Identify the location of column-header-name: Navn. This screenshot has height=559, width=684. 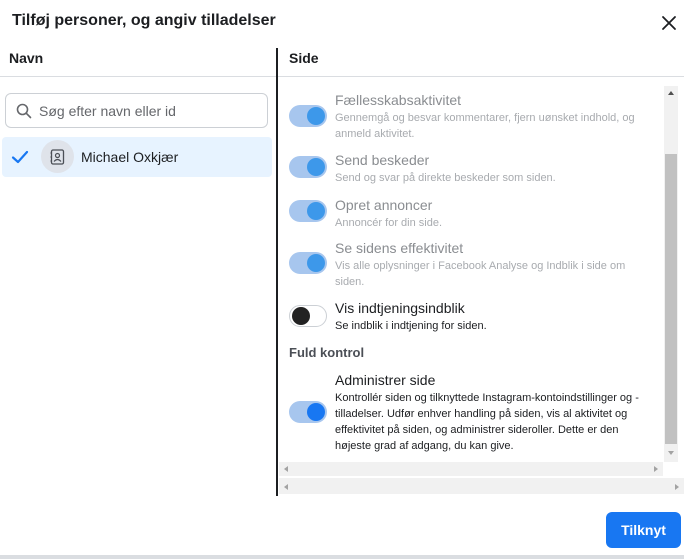
(26, 58).